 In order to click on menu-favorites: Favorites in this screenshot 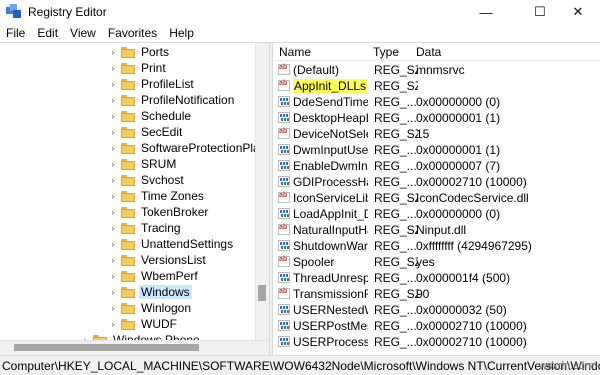, I will do `click(132, 33)`.